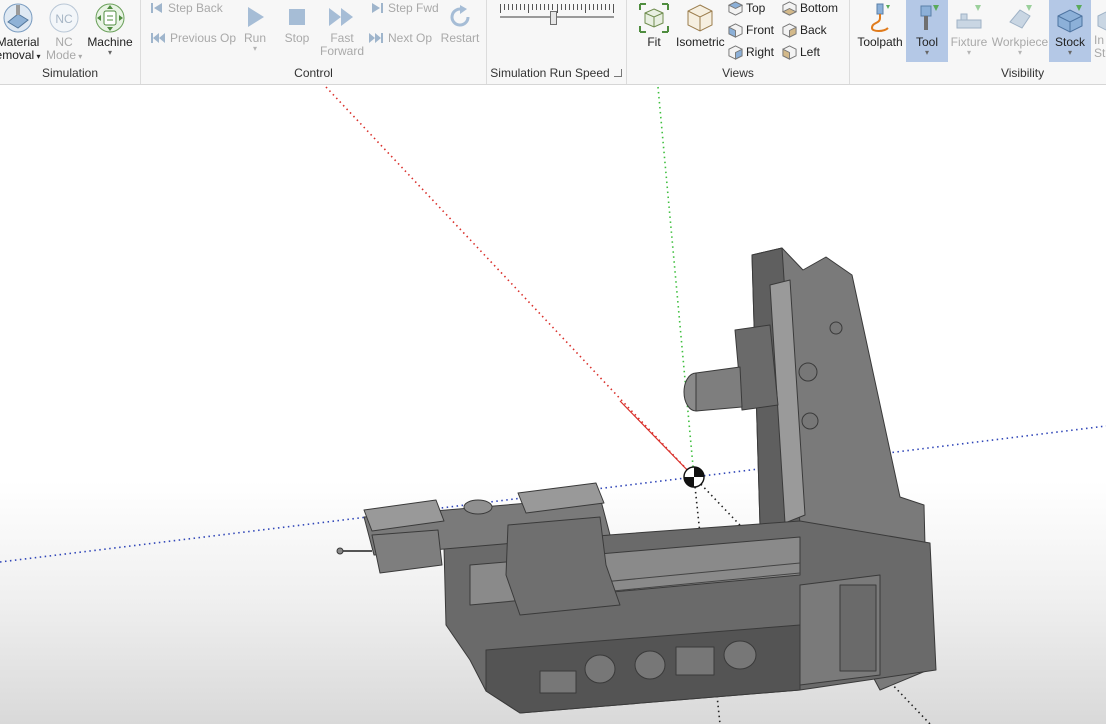  I want to click on fast-forward-label-1: Fast, so click(342, 38).